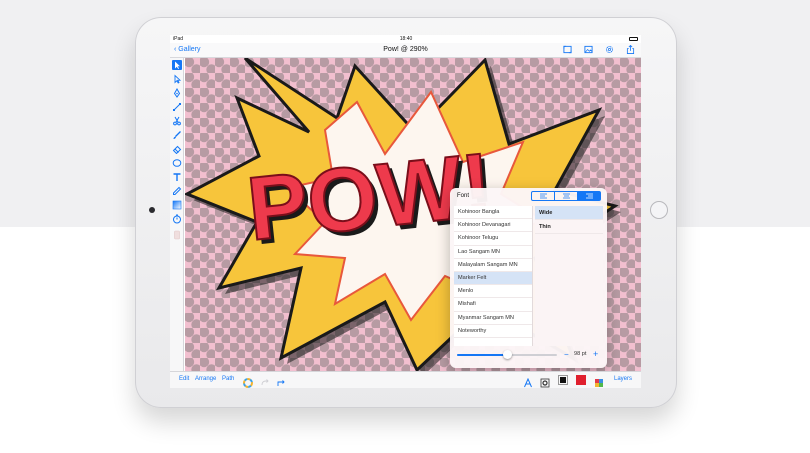 Image resolution: width=810 pixels, height=453 pixels. What do you see at coordinates (493, 318) in the screenshot?
I see `font-list-item: Myanmar Sangam MN` at bounding box center [493, 318].